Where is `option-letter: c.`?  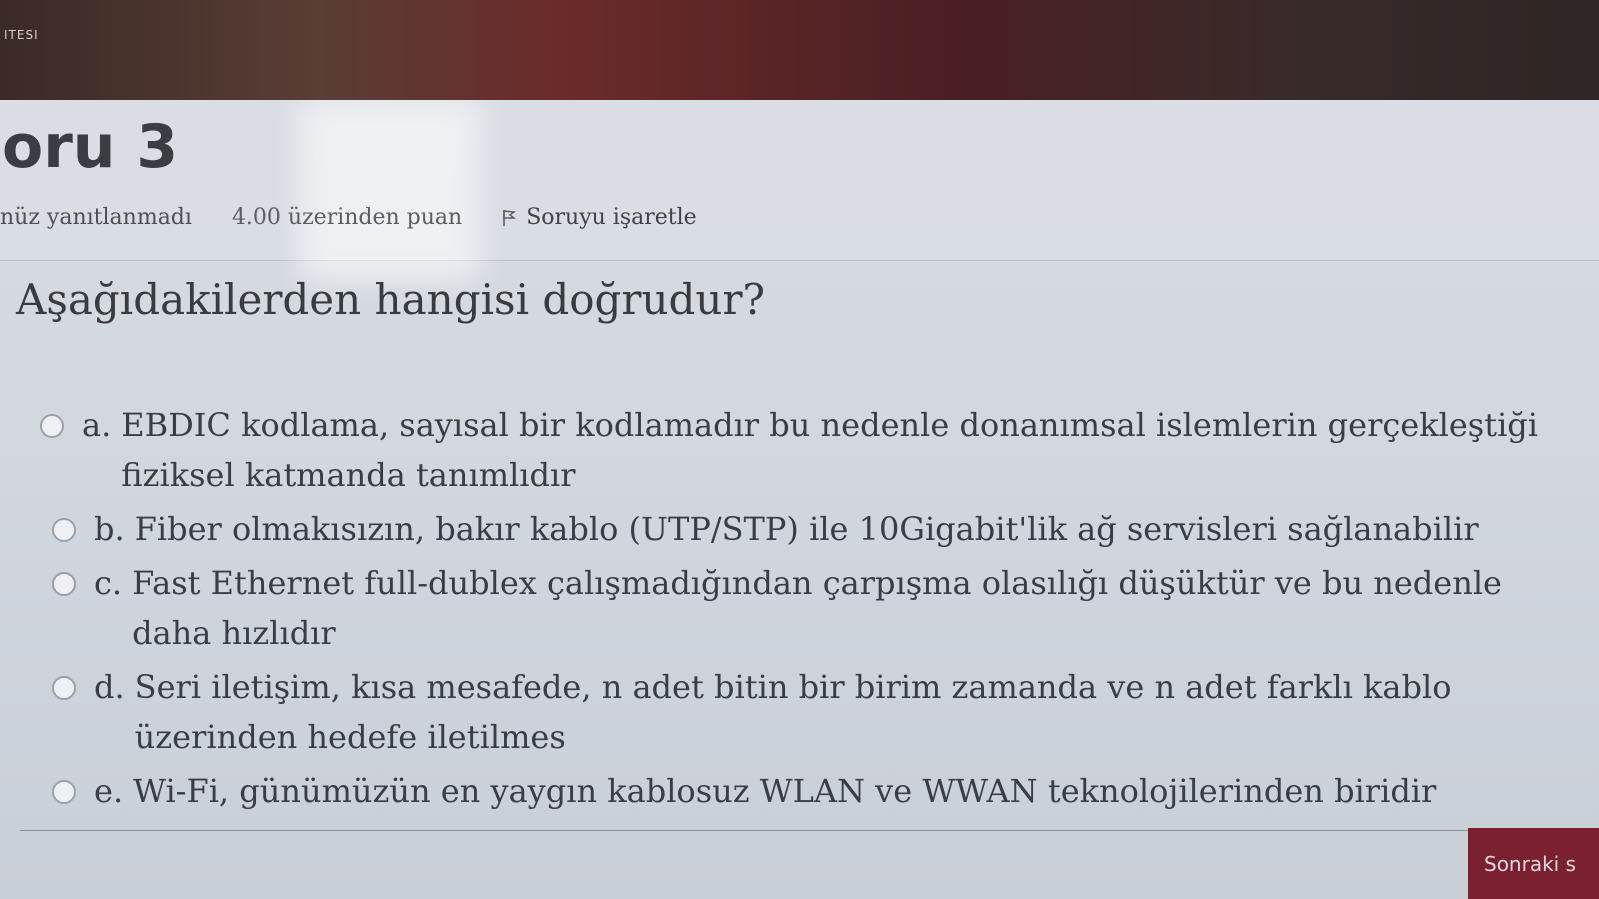
option-letter: c. is located at coordinates (108, 583).